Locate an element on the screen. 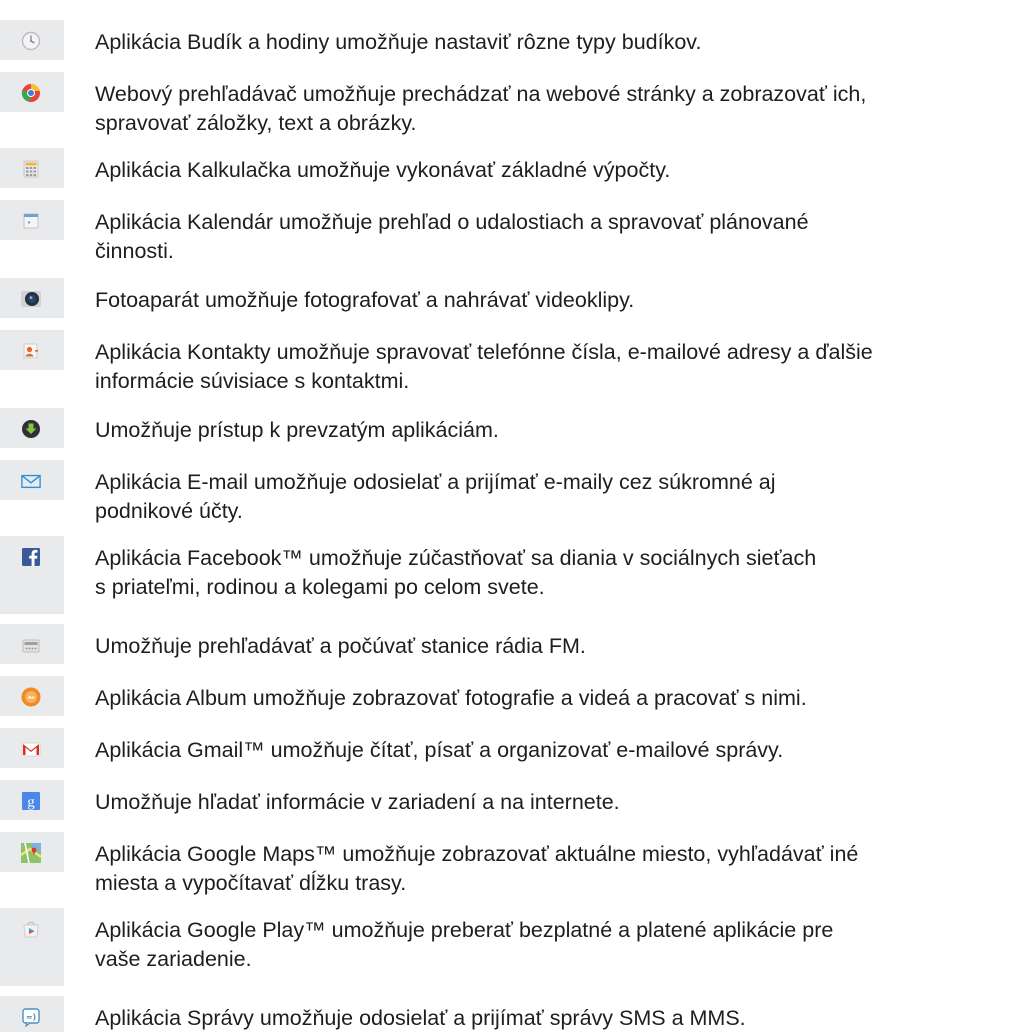 Image resolution: width=1023 pixels, height=1033 pixels. maps-icon is located at coordinates (31, 853).